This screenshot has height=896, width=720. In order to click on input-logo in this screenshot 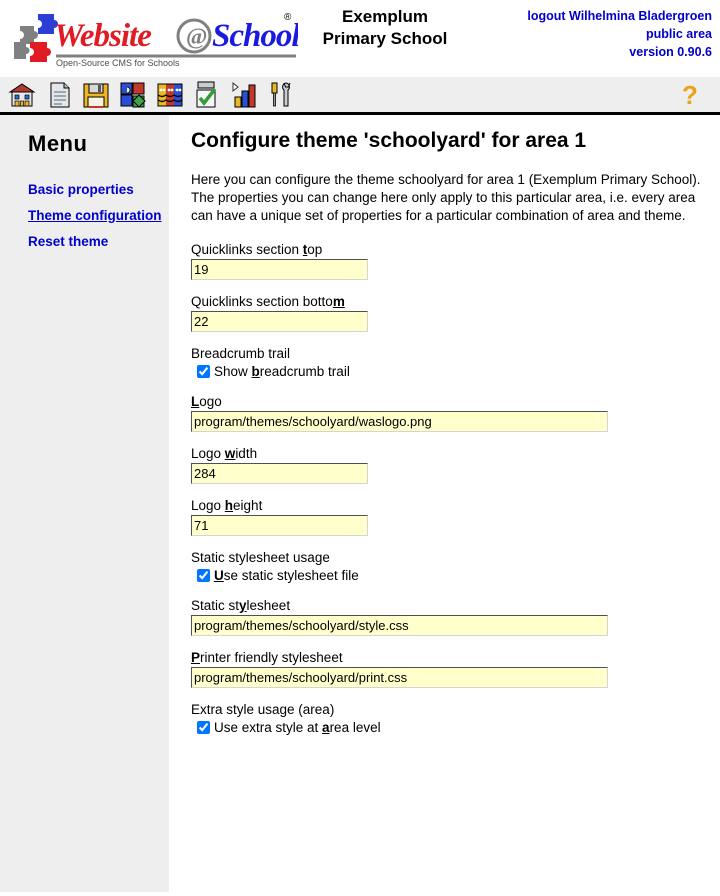, I will do `click(399, 421)`.